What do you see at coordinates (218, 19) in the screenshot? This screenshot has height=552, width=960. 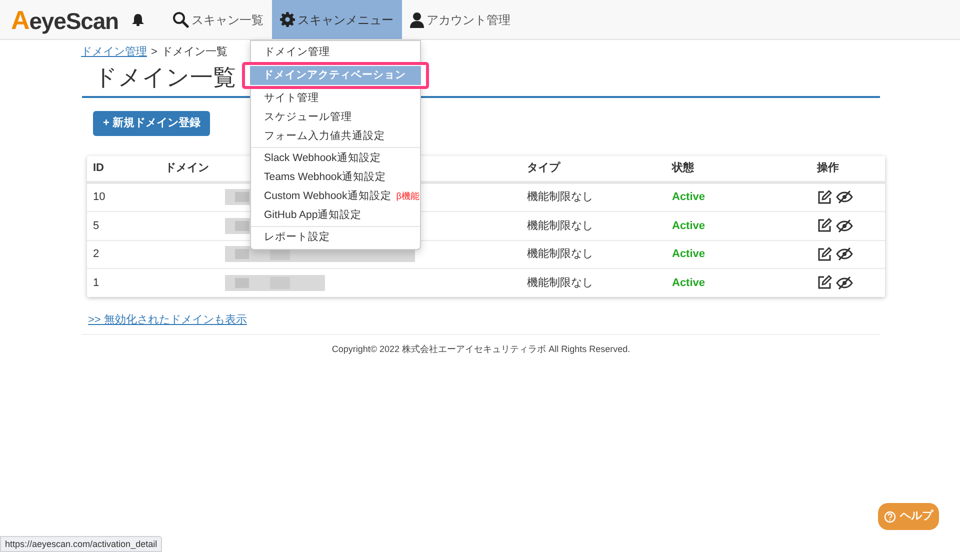 I see `nav-tab: スキャン一覧` at bounding box center [218, 19].